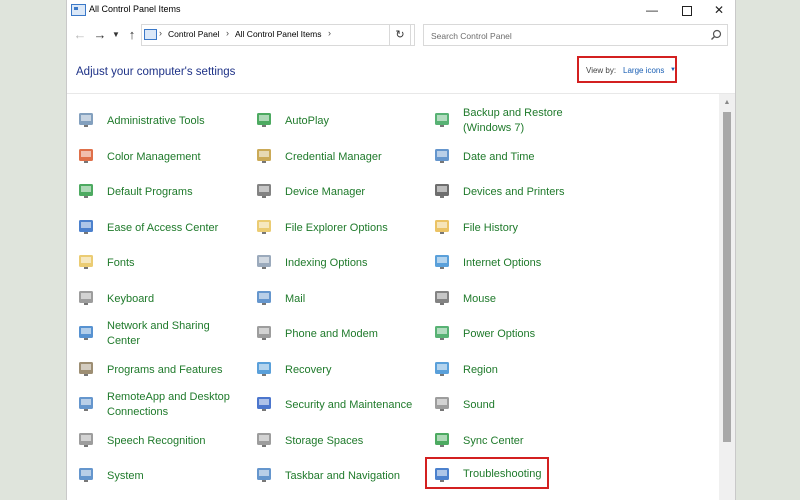  What do you see at coordinates (442, 155) in the screenshot?
I see `date-time-icon` at bounding box center [442, 155].